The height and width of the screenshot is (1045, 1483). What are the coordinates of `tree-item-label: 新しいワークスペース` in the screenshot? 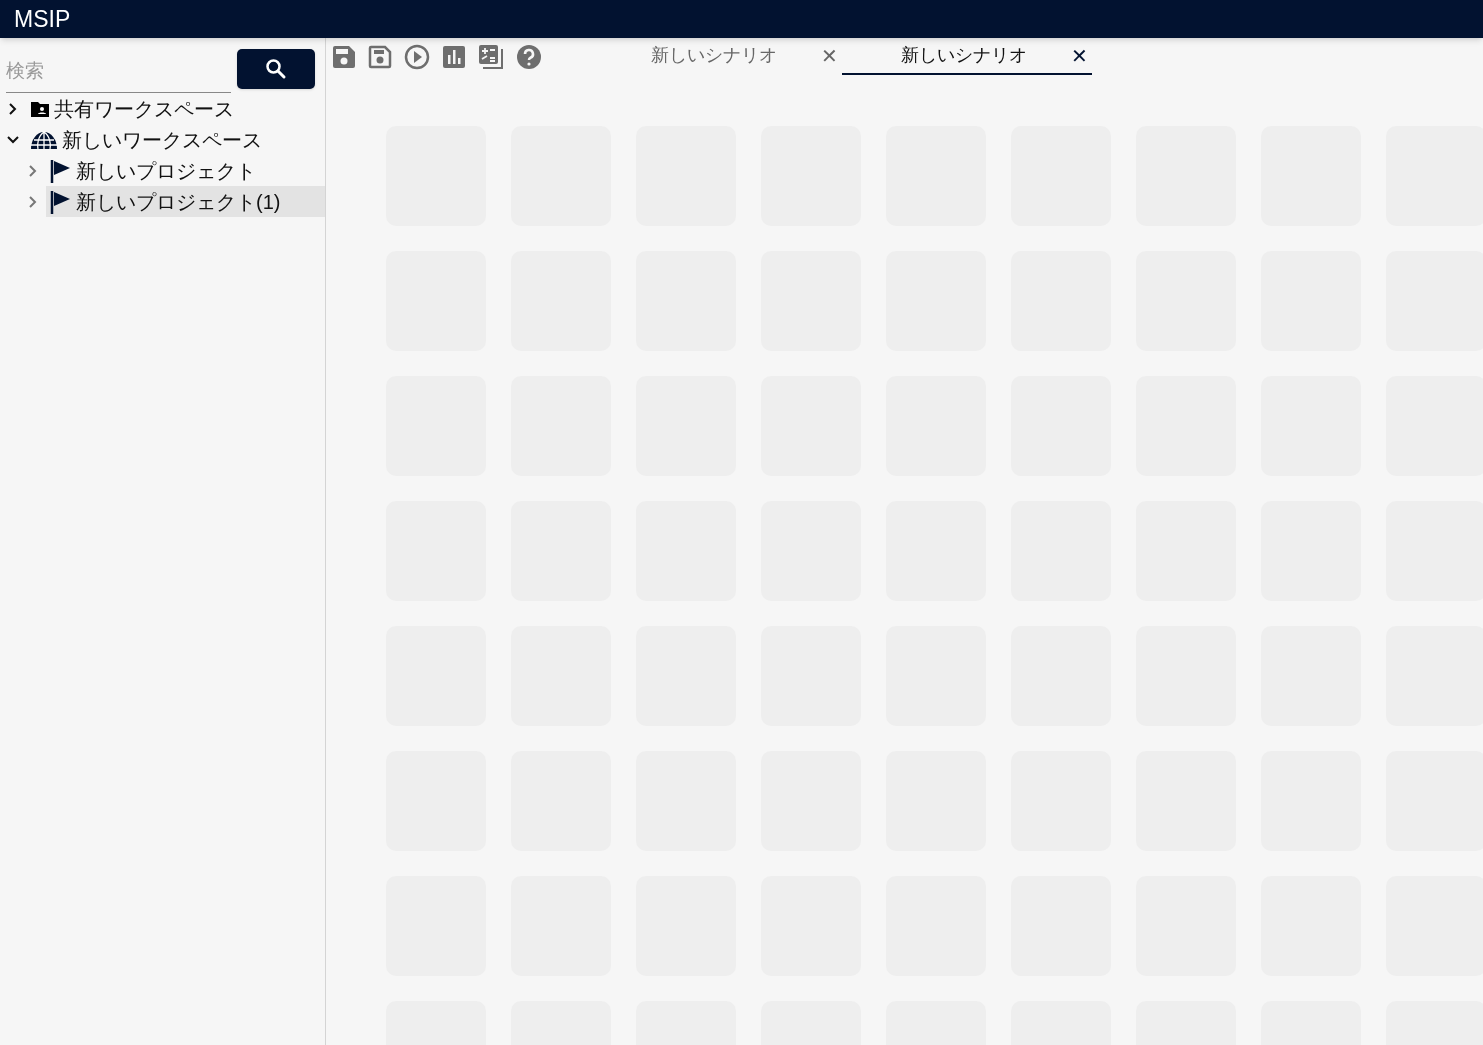 It's located at (162, 140).